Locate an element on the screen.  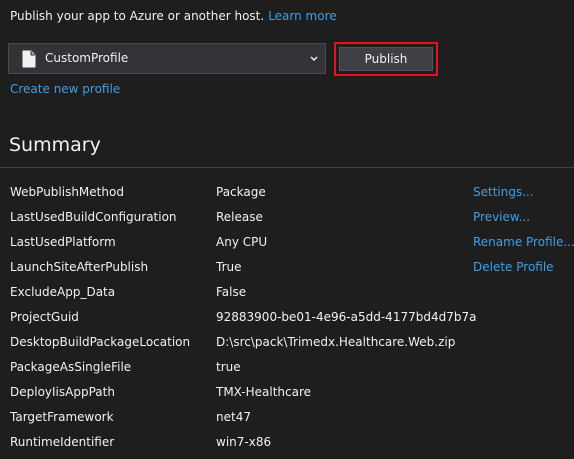
delete-profile-link: Delete Profile is located at coordinates (513, 267).